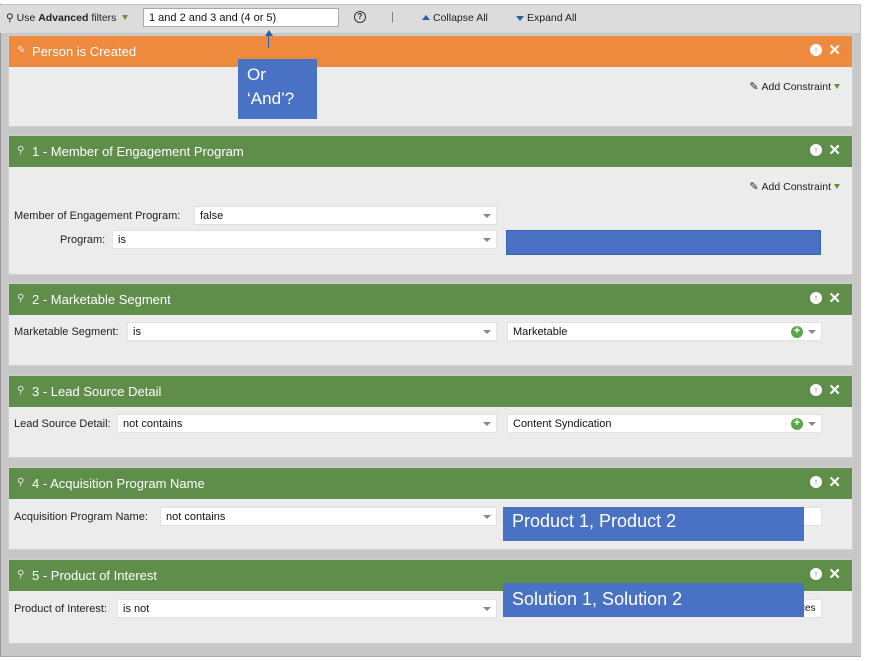 Image resolution: width=871 pixels, height=661 pixels. I want to click on advanced-filters-menu: ⚲ Use Advanced filters, so click(67, 18).